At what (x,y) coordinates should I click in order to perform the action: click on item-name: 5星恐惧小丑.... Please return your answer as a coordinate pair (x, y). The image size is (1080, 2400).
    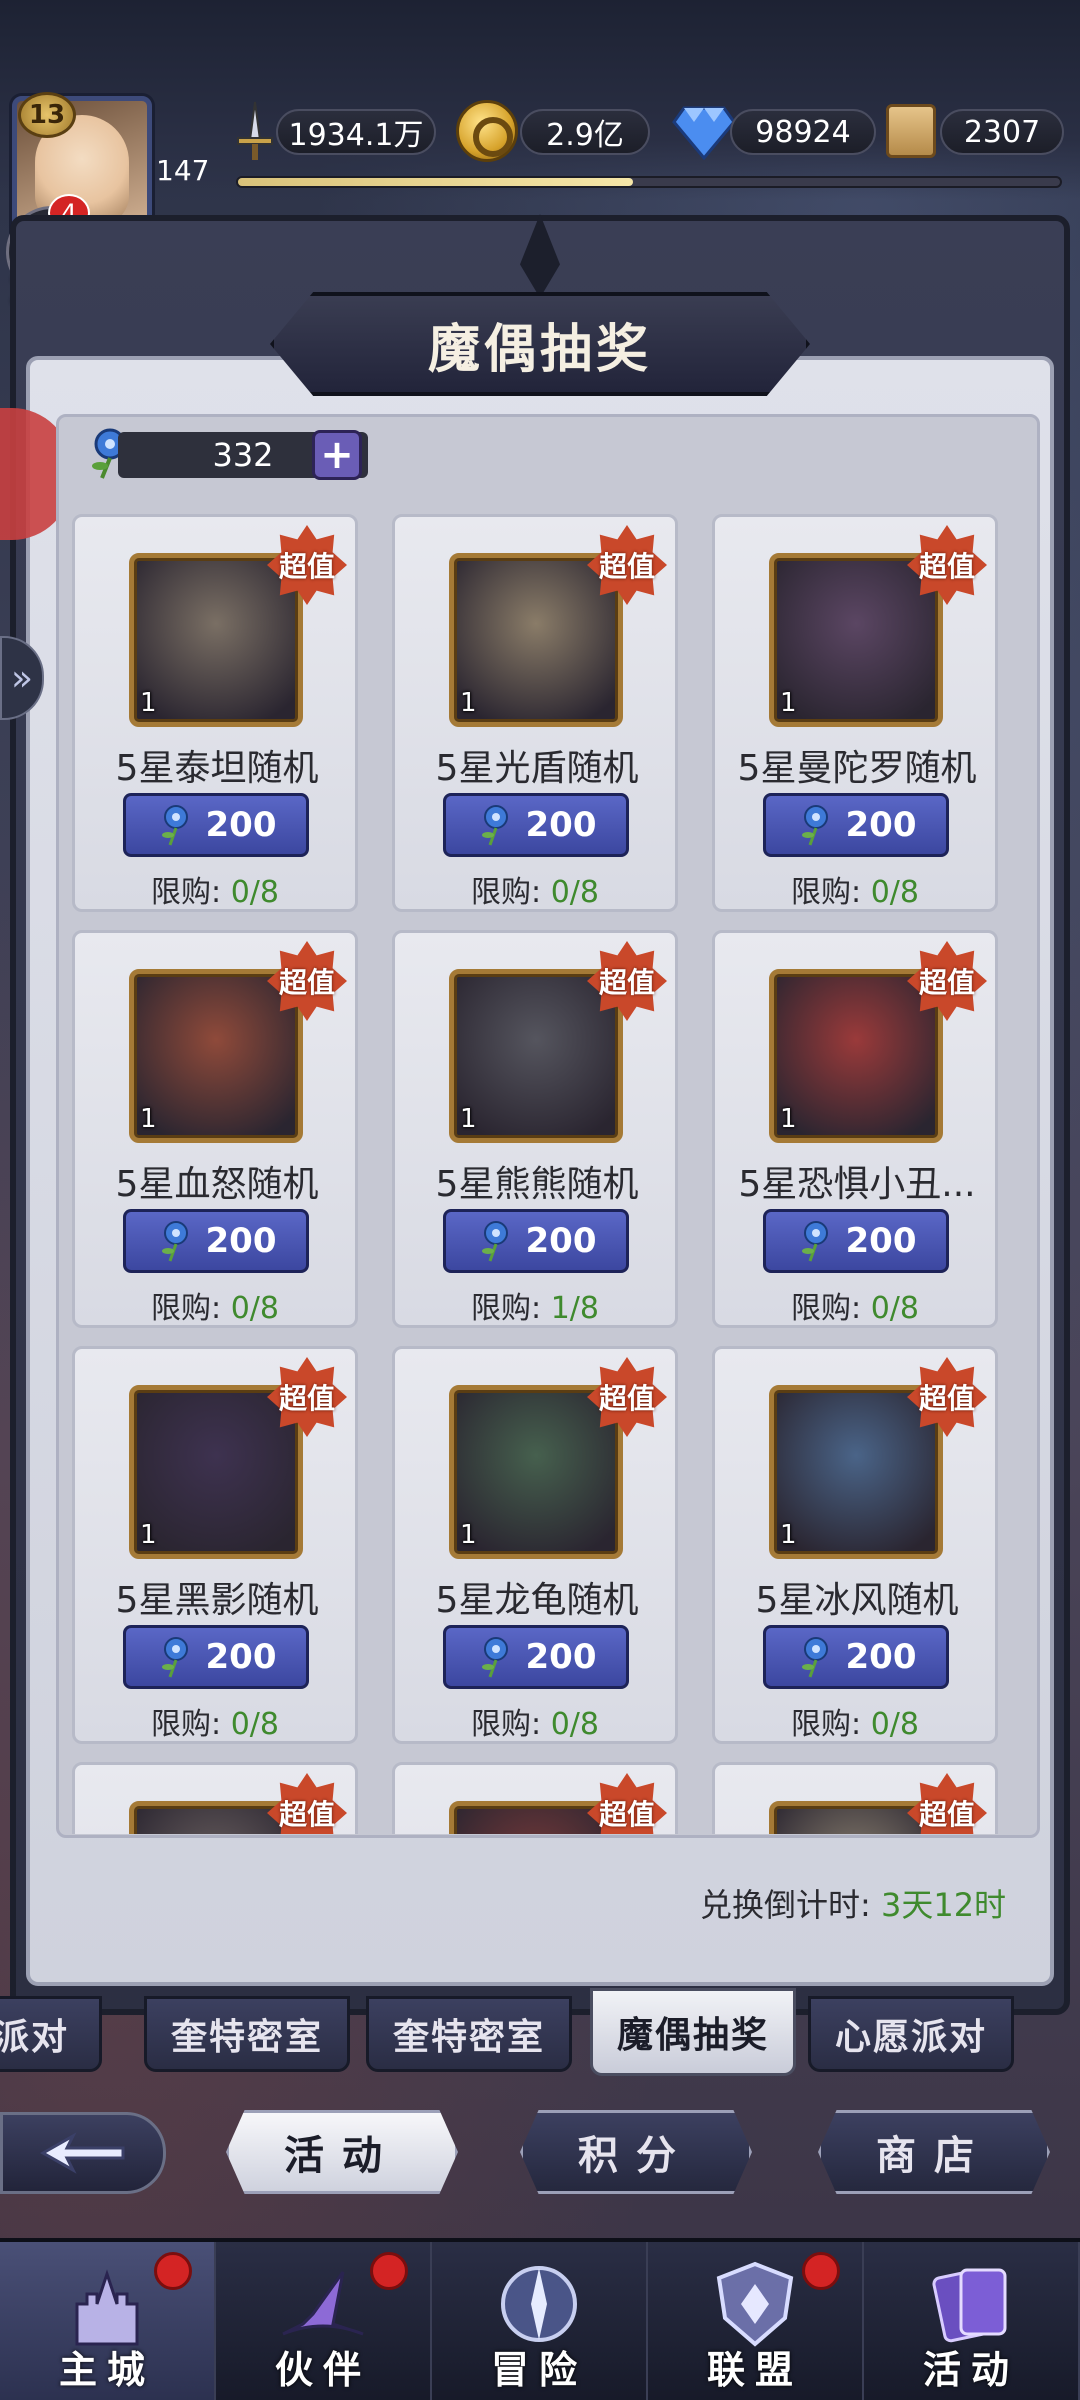
    Looking at the image, I should click on (857, 1184).